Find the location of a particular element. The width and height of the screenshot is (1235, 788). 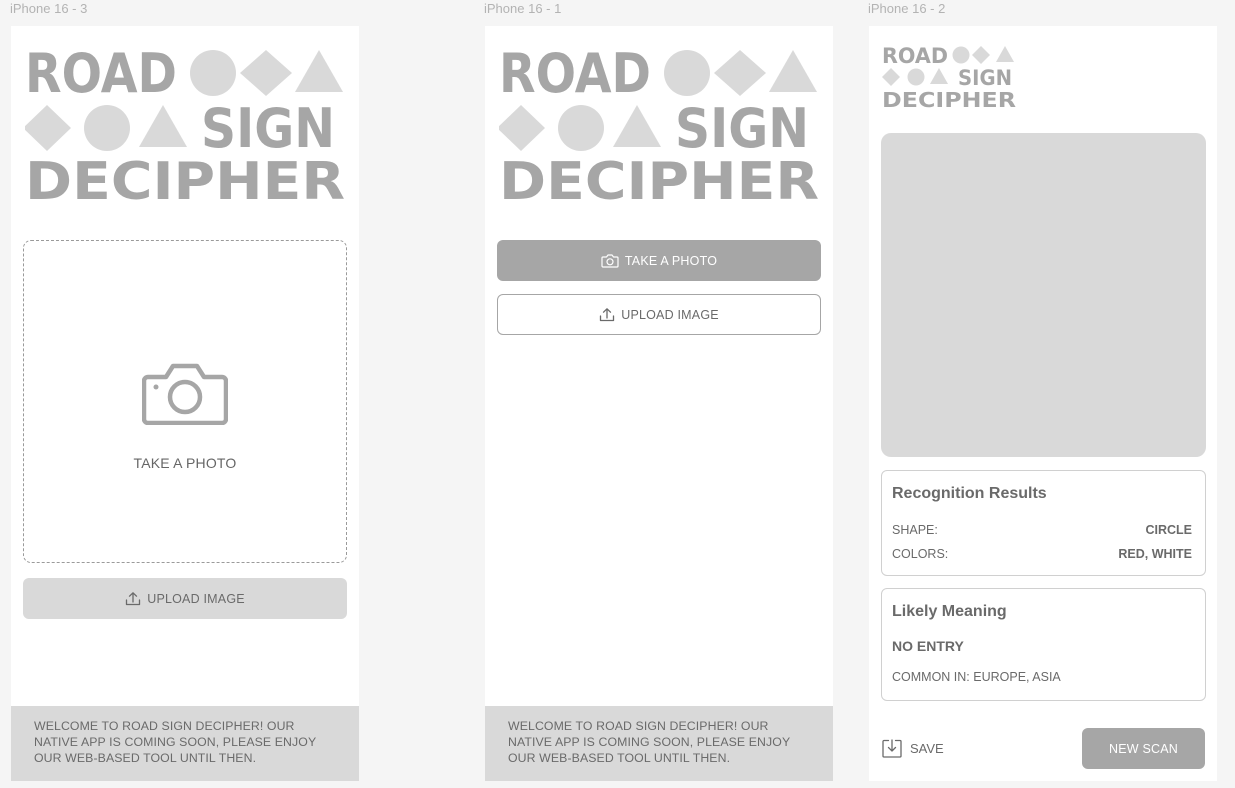

colors-label: COLORS: is located at coordinates (920, 554).